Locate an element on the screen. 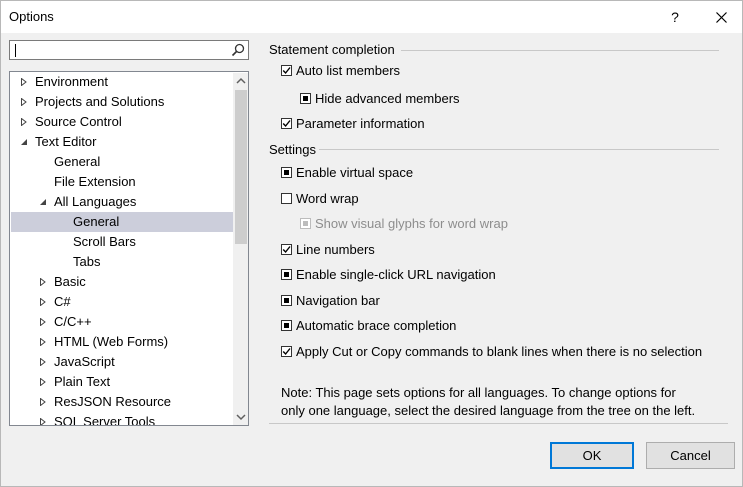  tree-item-label: Projects and Solutions is located at coordinates (100, 101).